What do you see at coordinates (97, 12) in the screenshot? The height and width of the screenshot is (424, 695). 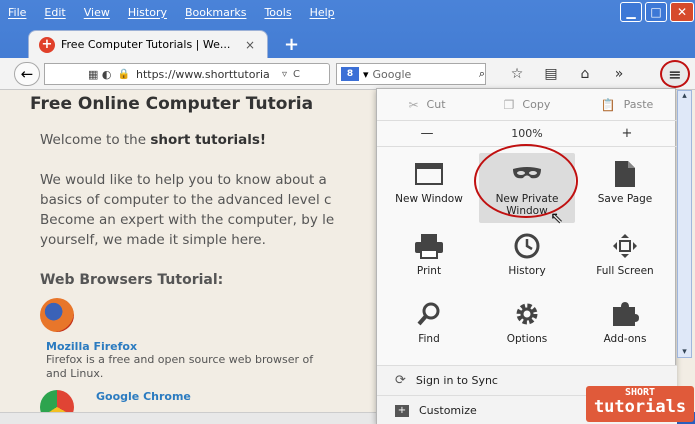 I see `menu-view: View` at bounding box center [97, 12].